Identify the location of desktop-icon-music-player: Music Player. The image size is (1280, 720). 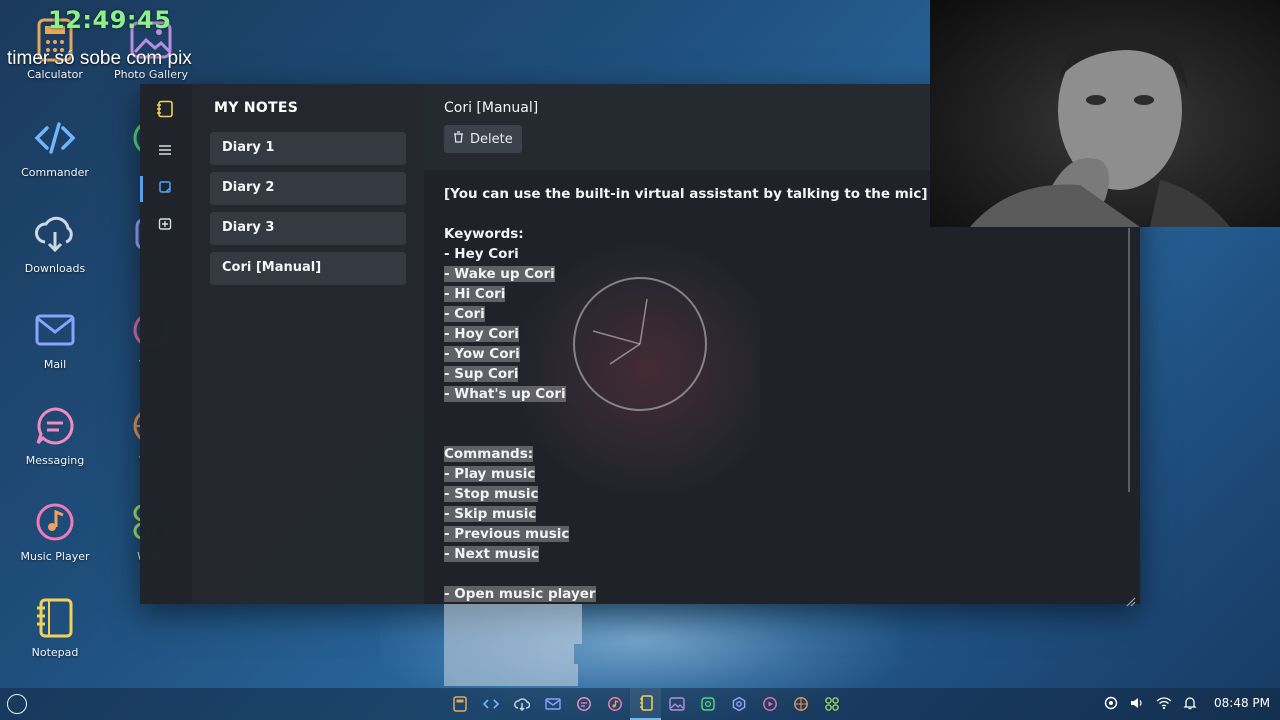
(55, 531).